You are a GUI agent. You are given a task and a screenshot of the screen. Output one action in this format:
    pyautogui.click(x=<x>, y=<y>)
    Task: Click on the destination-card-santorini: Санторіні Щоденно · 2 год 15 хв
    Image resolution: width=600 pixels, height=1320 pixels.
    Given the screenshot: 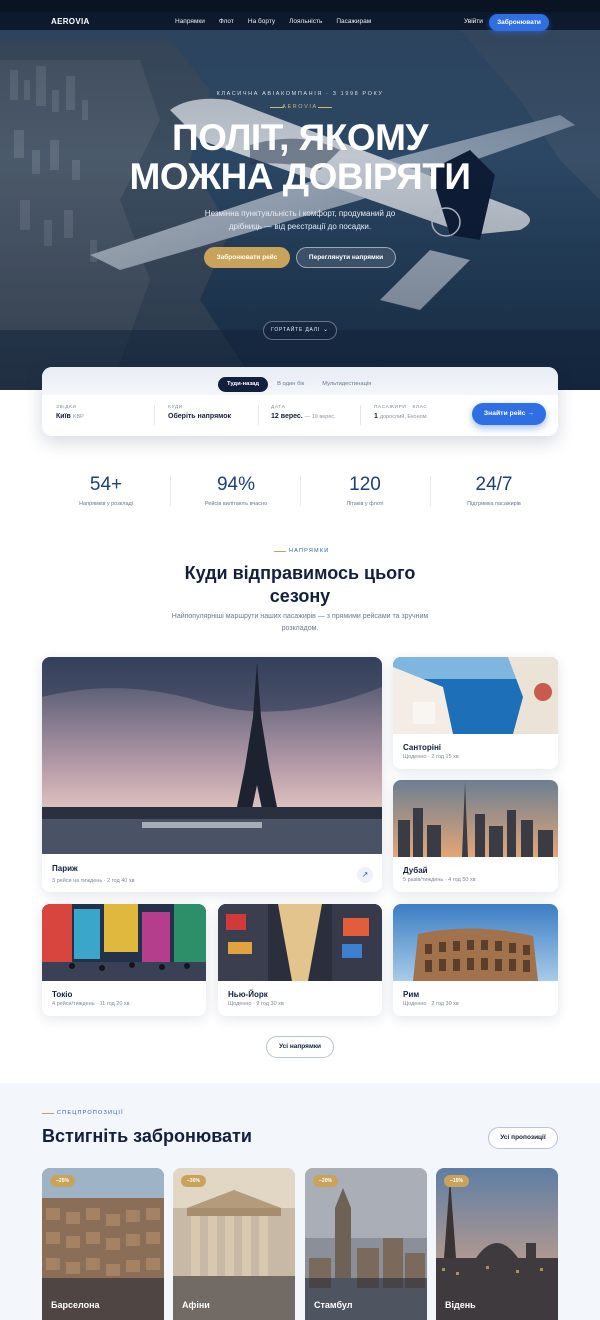 What is the action you would take?
    pyautogui.click(x=475, y=713)
    